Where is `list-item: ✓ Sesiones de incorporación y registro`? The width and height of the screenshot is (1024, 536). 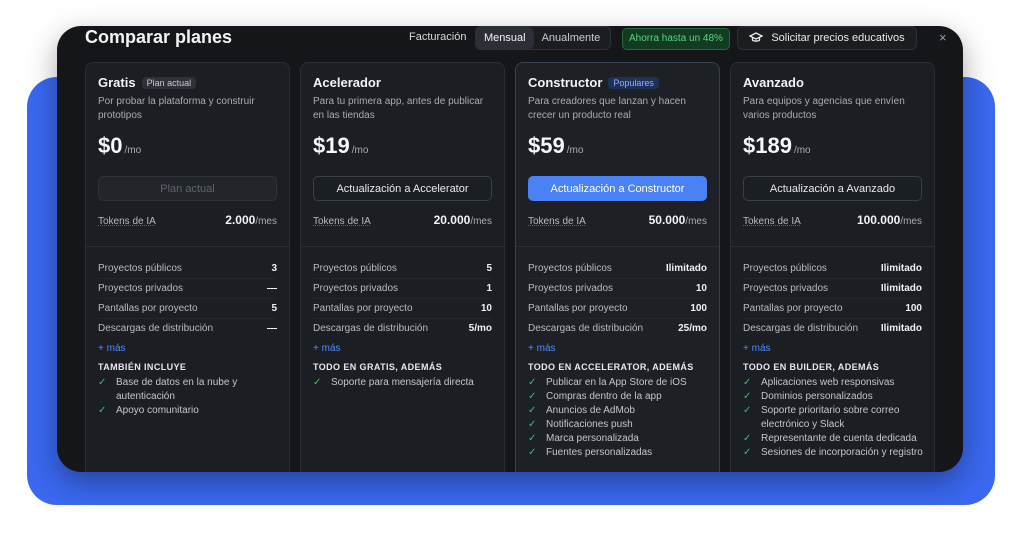
list-item: ✓ Sesiones de incorporación y registro is located at coordinates (834, 453).